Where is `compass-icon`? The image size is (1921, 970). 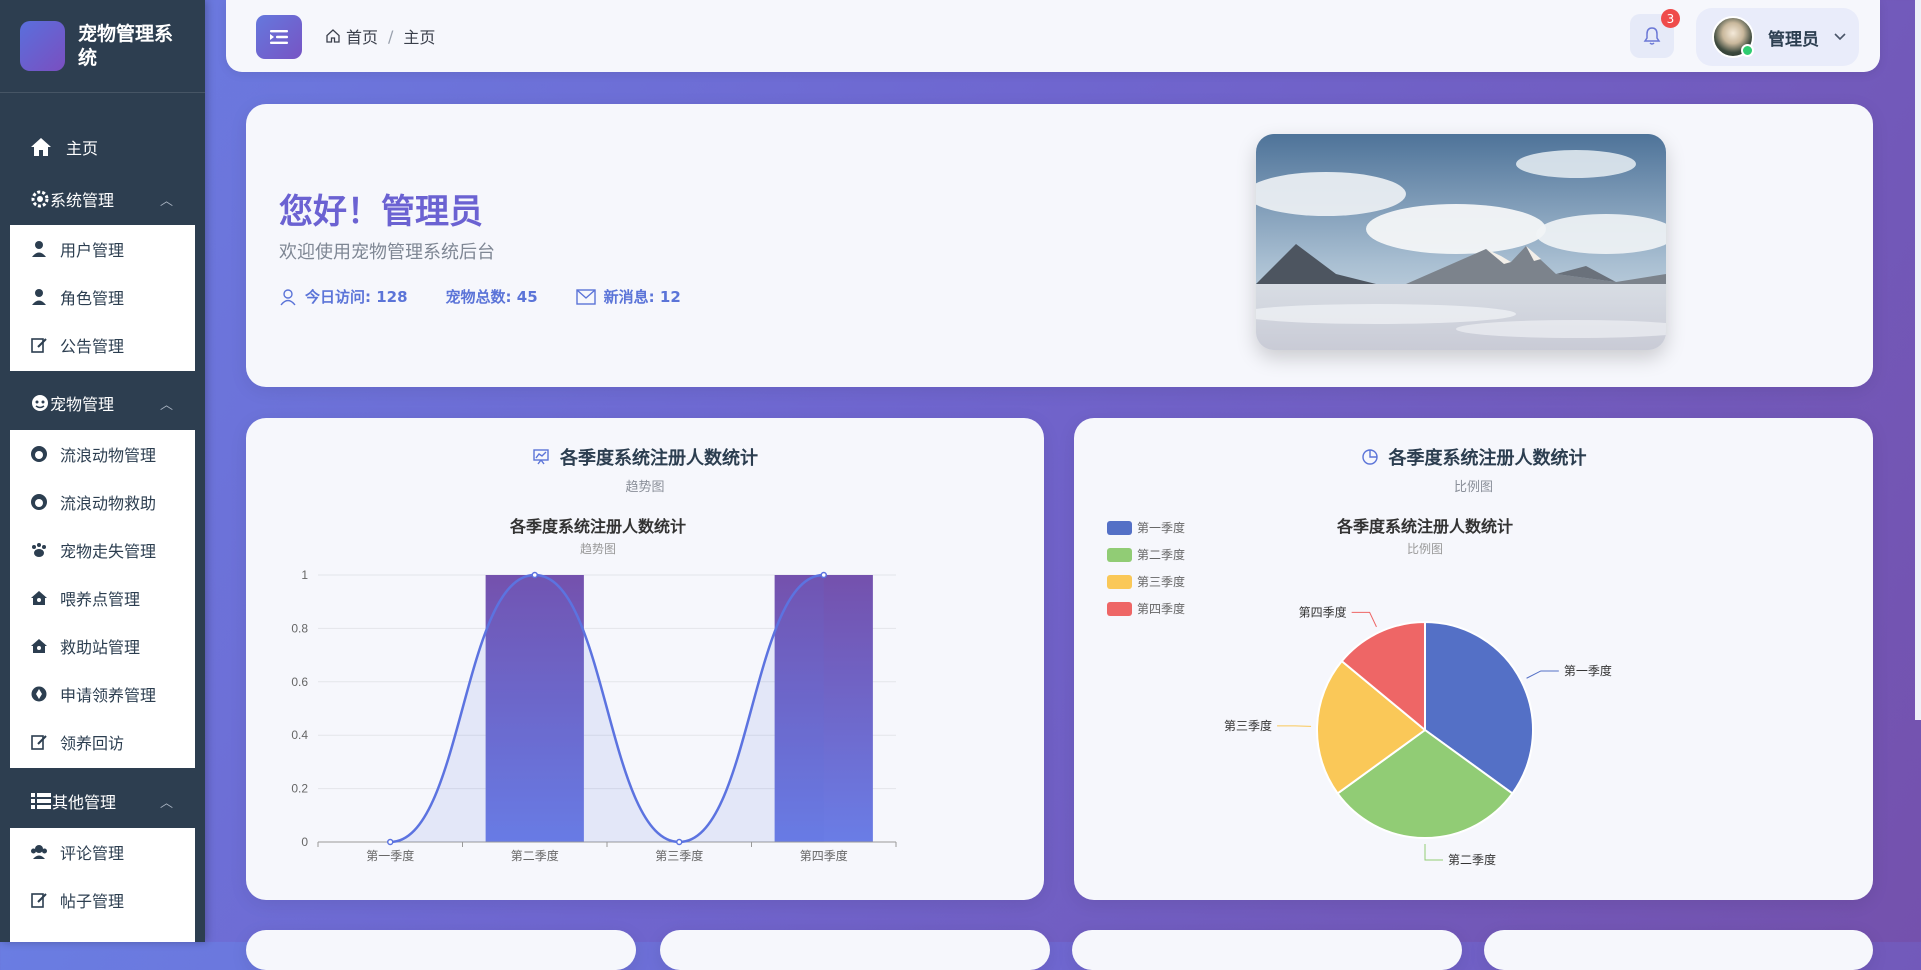
compass-icon is located at coordinates (39, 694).